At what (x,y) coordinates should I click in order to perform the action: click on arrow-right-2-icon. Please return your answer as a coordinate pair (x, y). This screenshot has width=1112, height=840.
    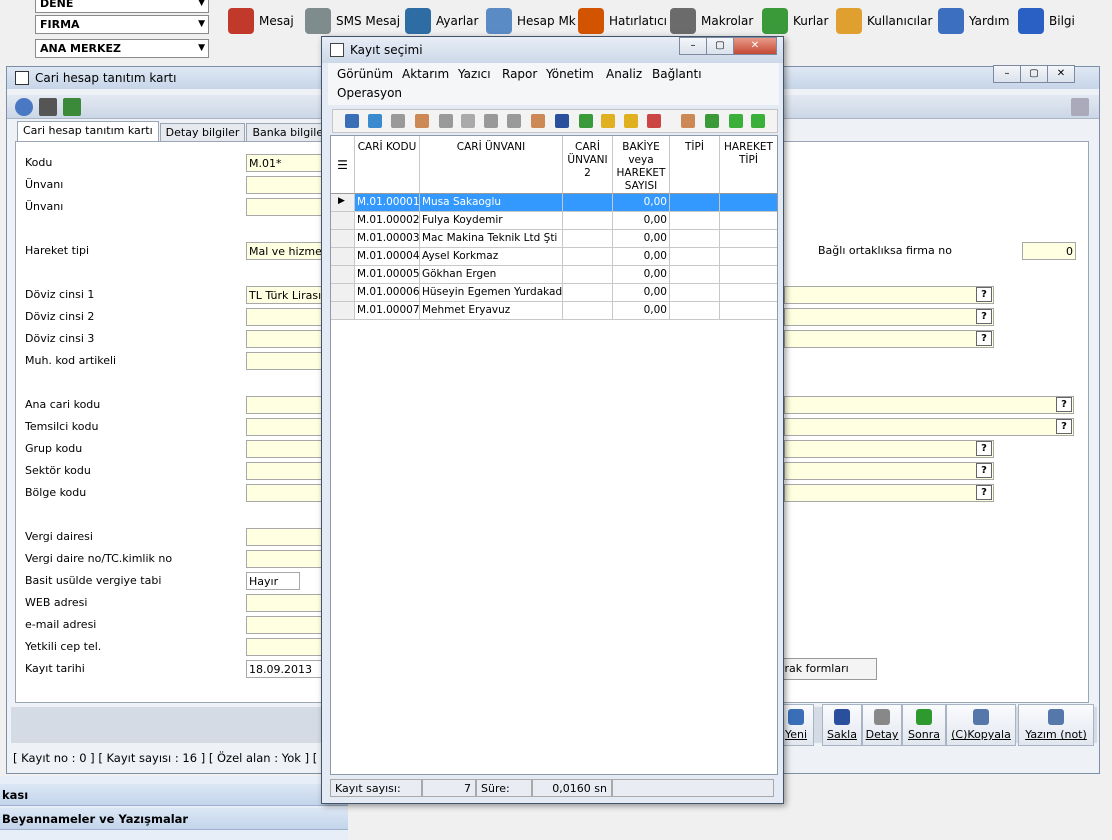
    Looking at the image, I should click on (758, 121).